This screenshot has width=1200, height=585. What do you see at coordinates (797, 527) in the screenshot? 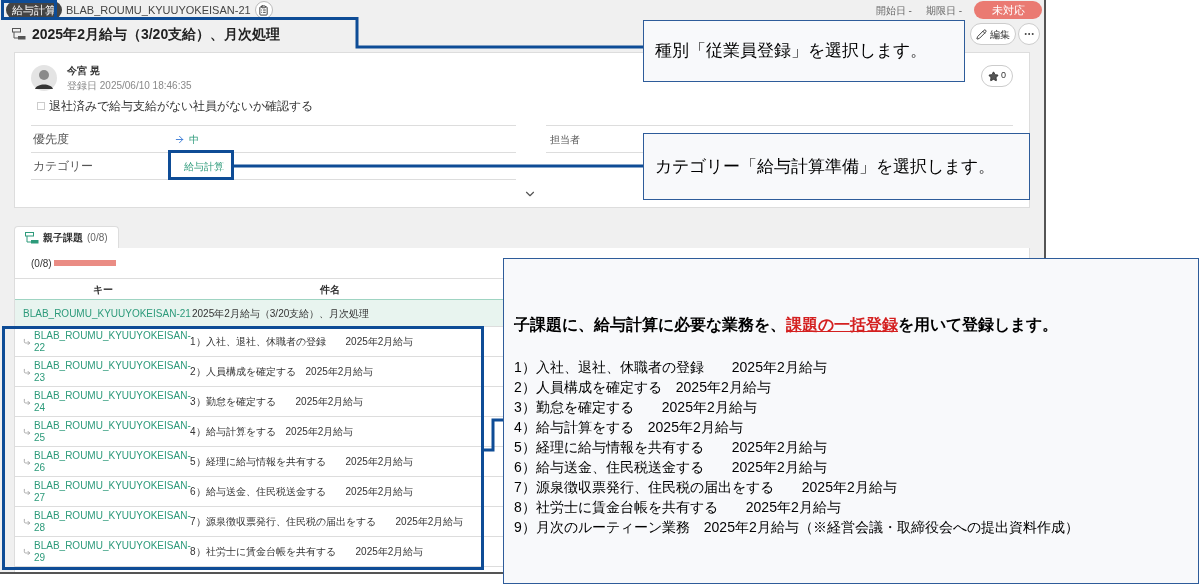
I see `note-line: 9）月次のルーティーン業務 2025年2月給与（※経営会議・取締役会への提出資料作成）` at bounding box center [797, 527].